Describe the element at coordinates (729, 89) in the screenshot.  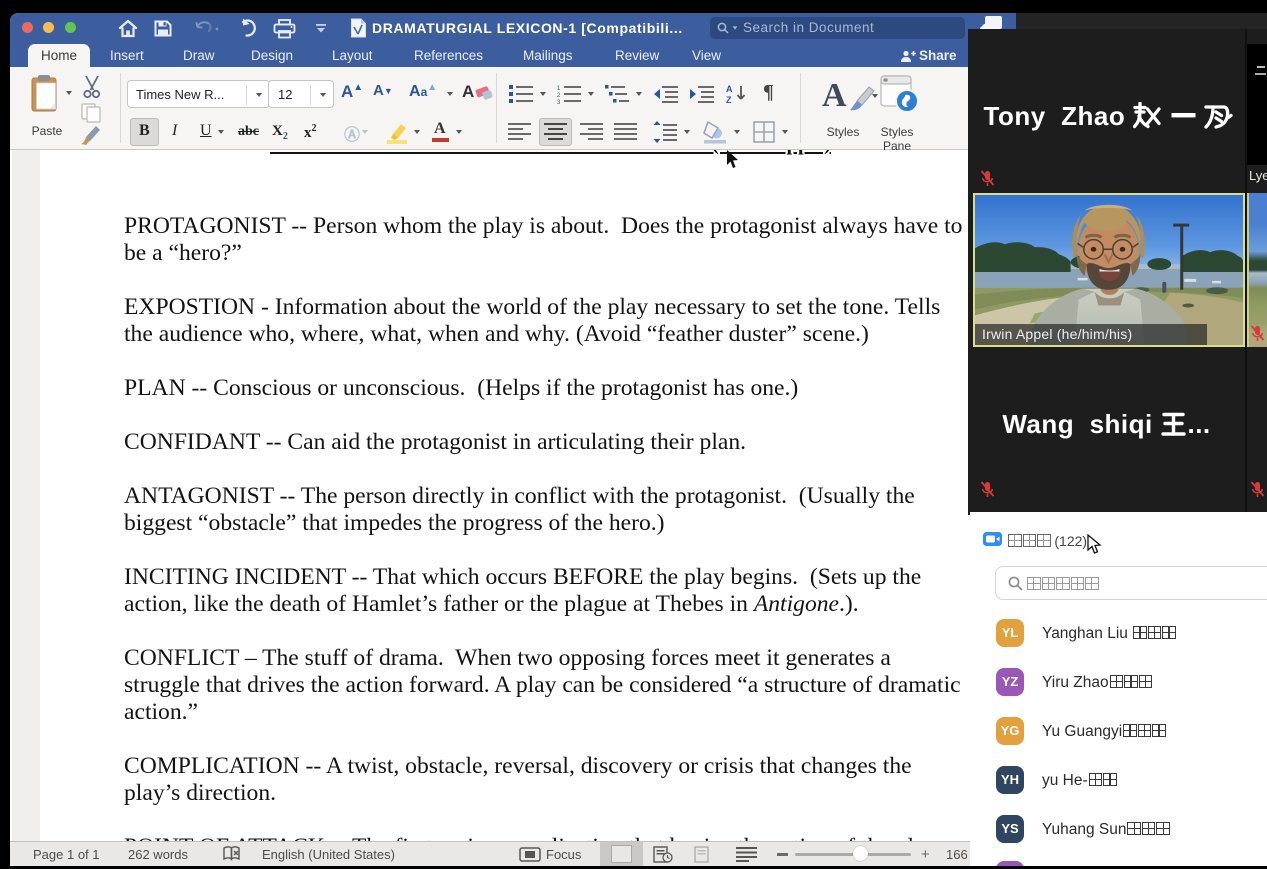
I see `svg-text: A` at that location.